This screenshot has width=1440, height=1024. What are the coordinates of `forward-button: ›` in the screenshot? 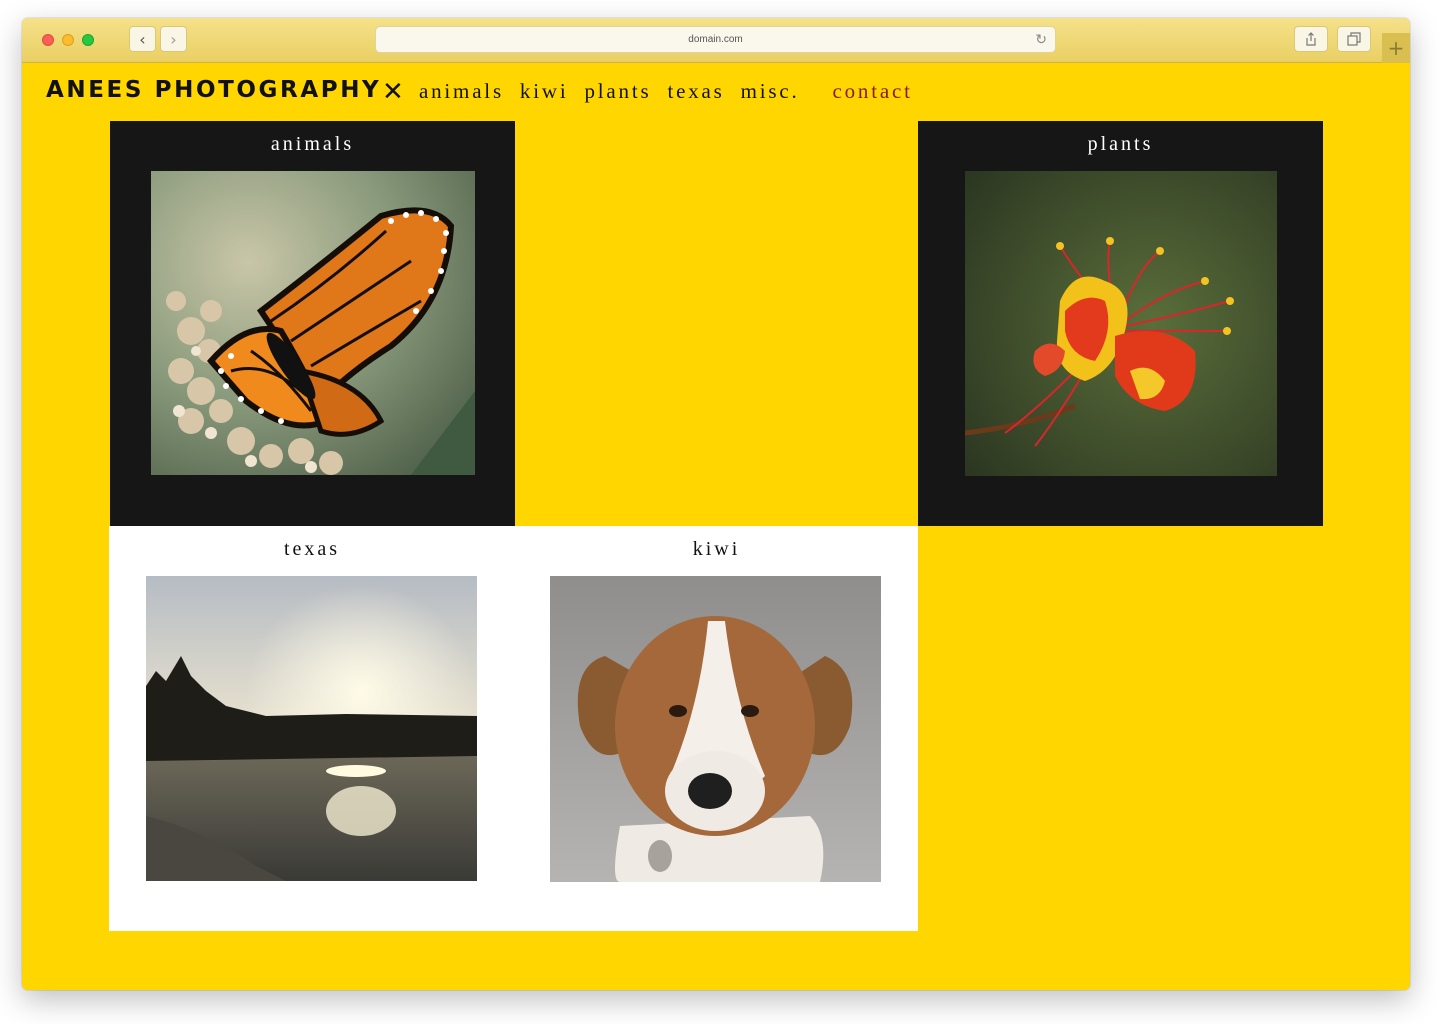 It's located at (173, 39).